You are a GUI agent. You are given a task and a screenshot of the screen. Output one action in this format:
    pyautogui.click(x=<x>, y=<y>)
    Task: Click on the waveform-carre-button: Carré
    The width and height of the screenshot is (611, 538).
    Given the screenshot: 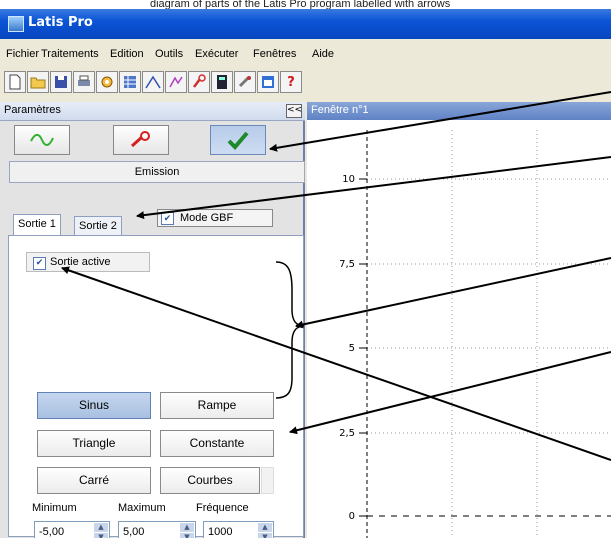 What is the action you would take?
    pyautogui.click(x=94, y=480)
    